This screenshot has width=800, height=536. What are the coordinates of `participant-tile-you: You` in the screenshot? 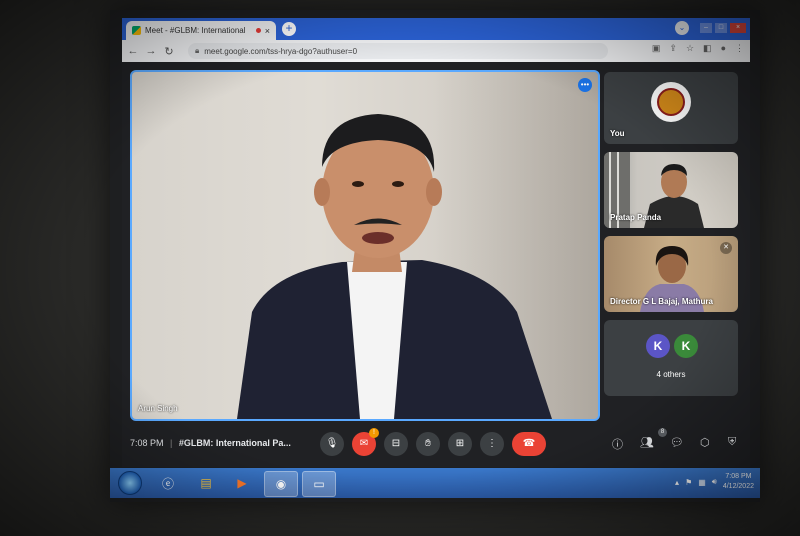 It's located at (671, 108).